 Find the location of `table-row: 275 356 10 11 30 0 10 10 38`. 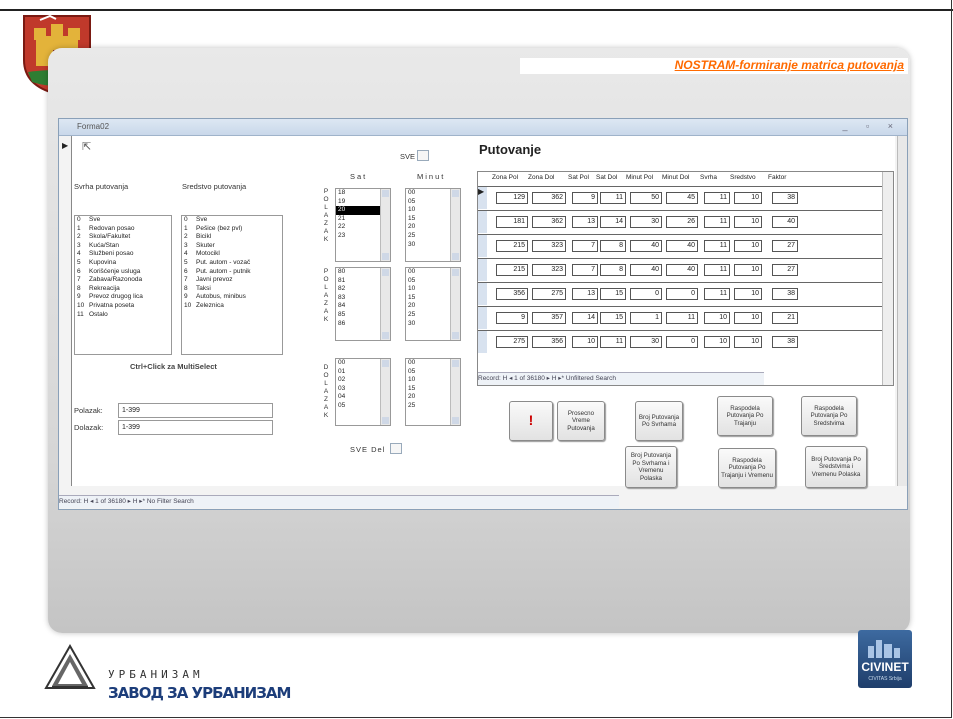

table-row: 275 356 10 11 30 0 10 10 38 is located at coordinates (680, 341).